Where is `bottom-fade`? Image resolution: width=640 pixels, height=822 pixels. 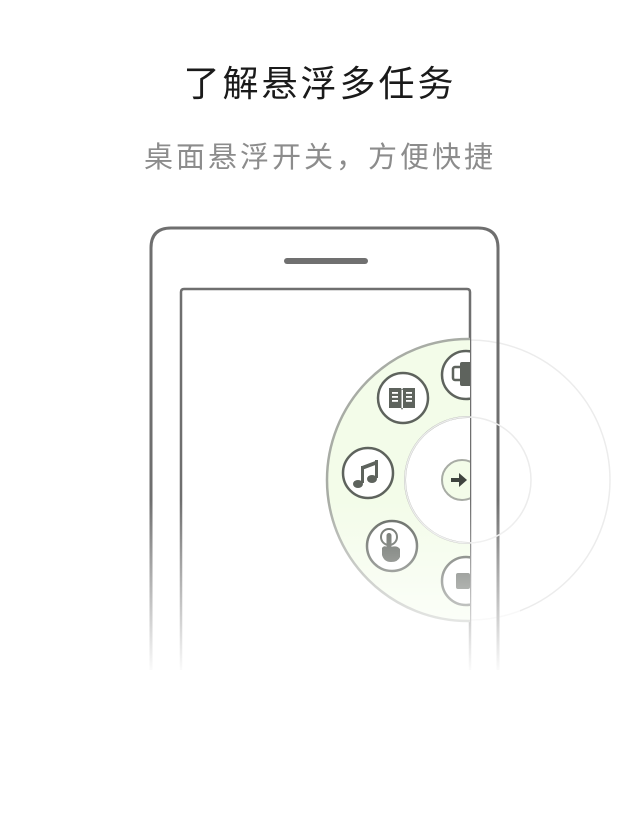 bottom-fade is located at coordinates (325, 587).